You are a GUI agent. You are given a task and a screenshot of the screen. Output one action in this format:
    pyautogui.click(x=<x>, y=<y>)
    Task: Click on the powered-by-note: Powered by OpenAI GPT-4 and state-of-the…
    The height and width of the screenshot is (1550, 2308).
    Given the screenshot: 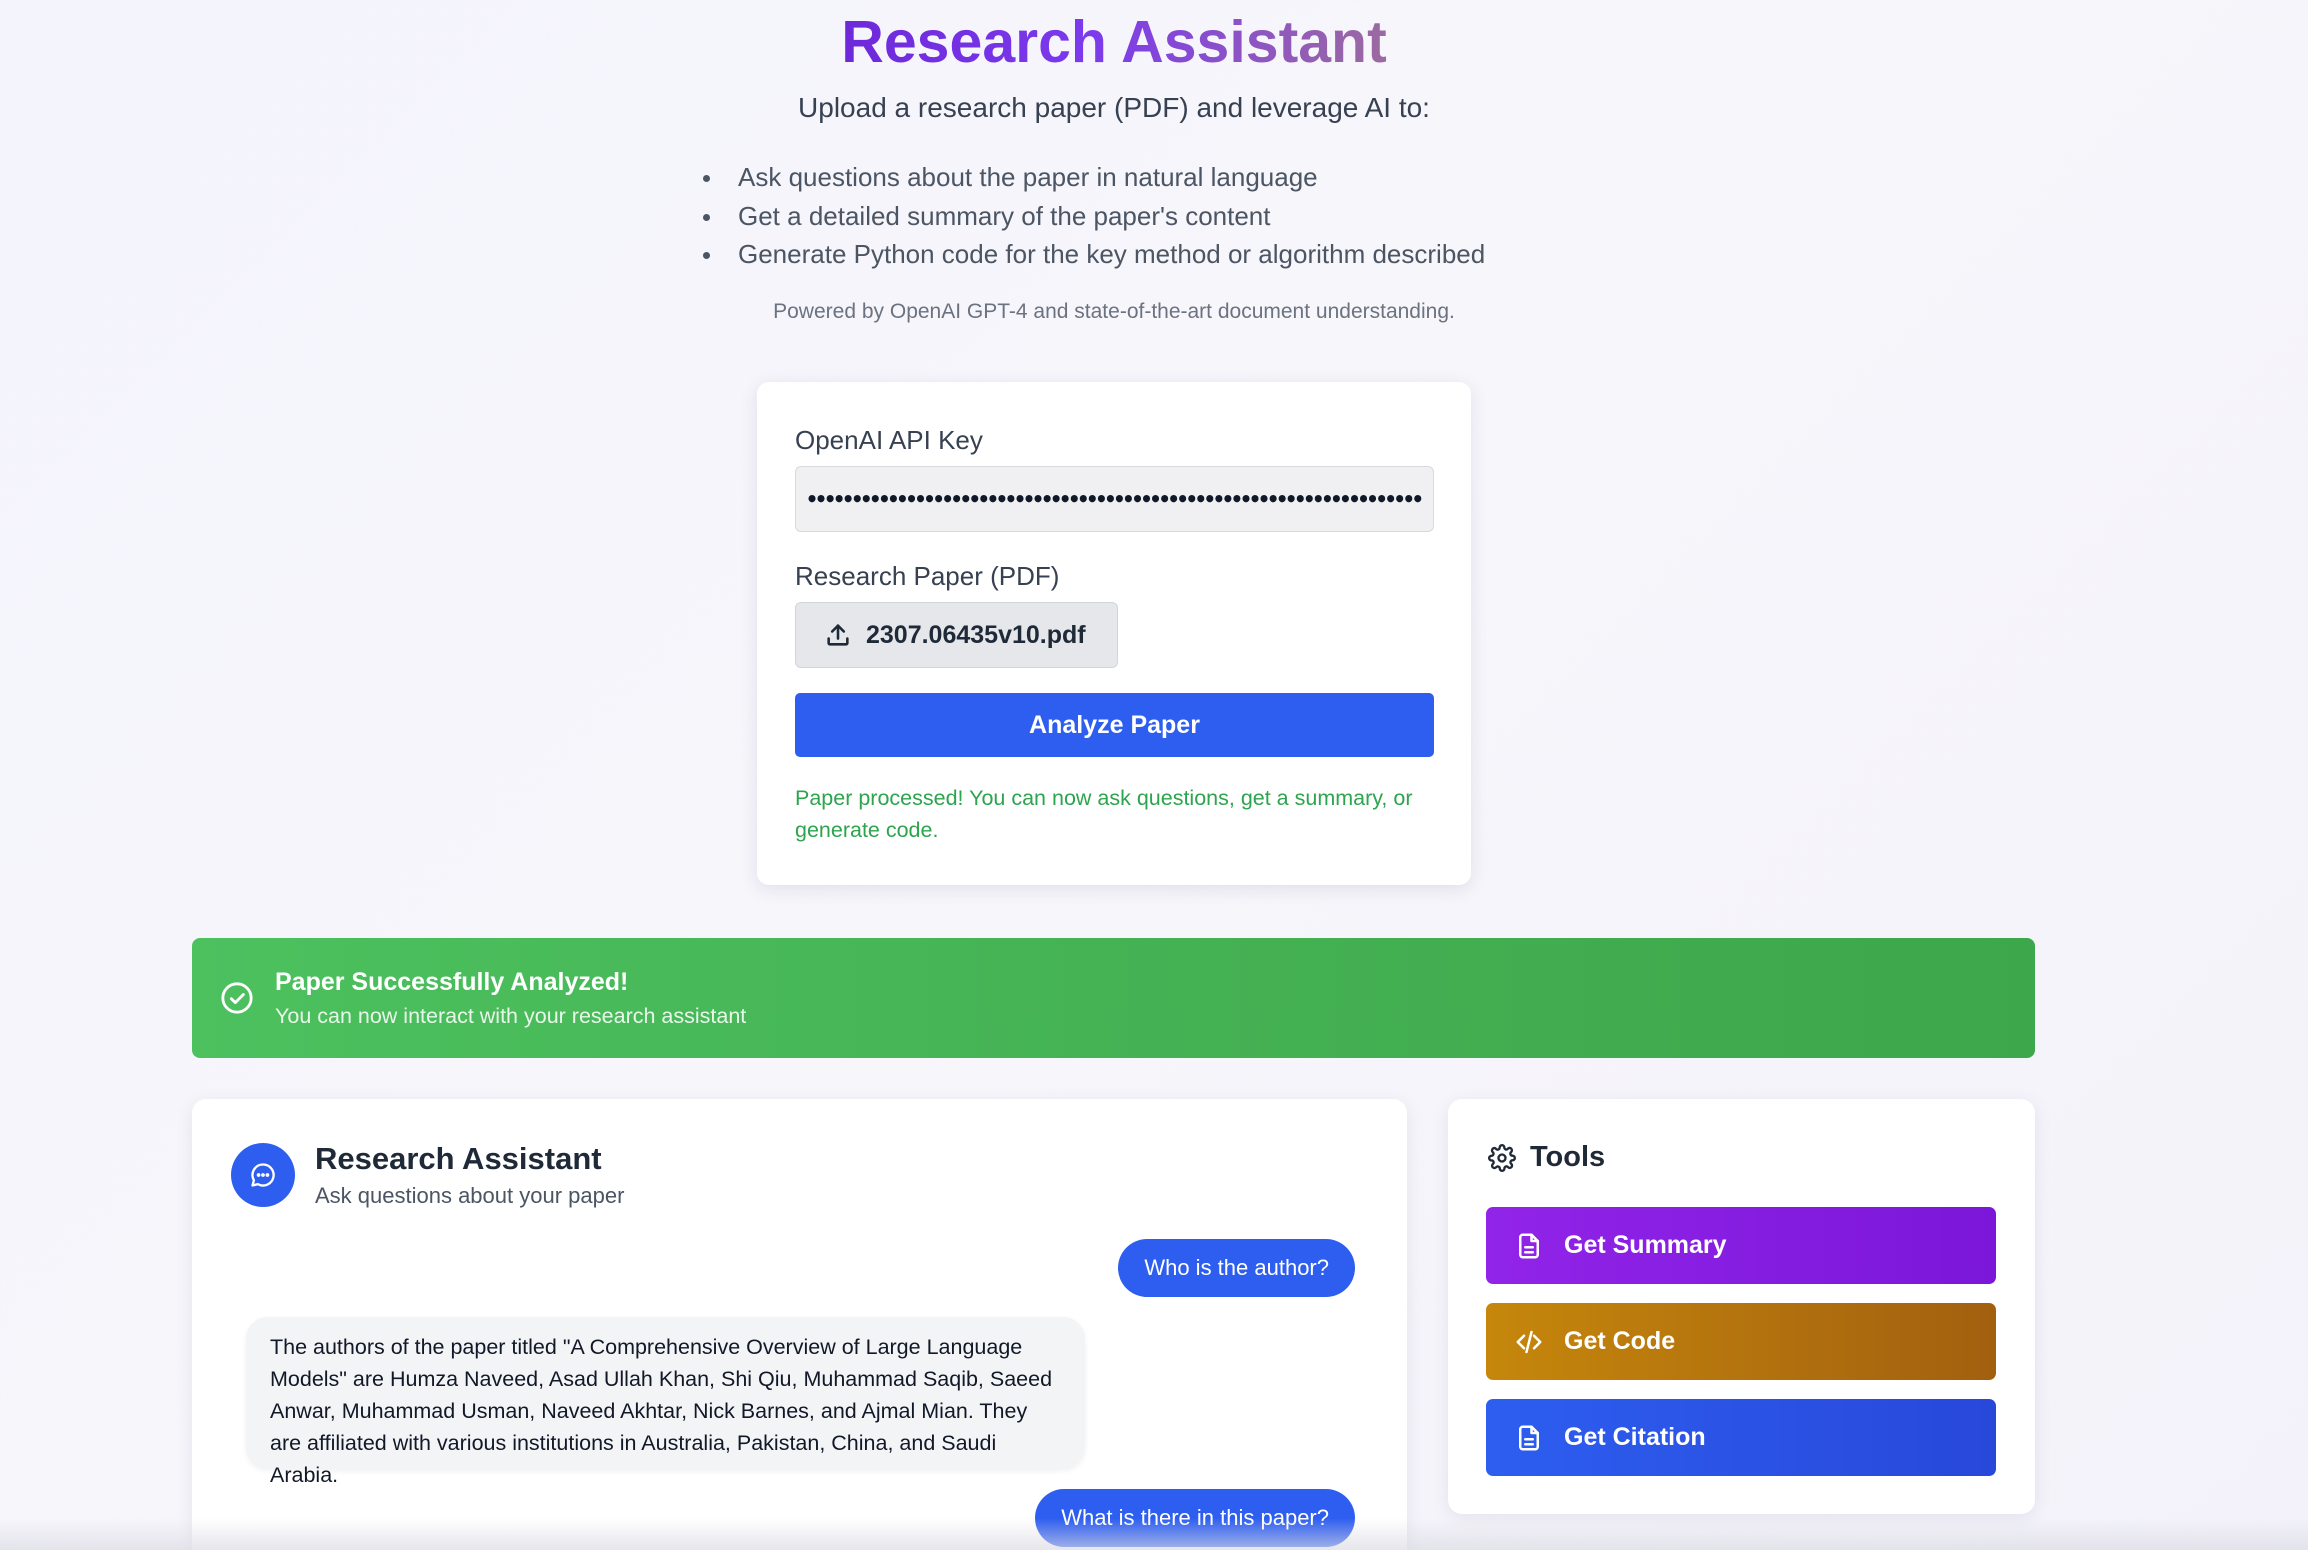 What is the action you would take?
    pyautogui.click(x=1114, y=311)
    